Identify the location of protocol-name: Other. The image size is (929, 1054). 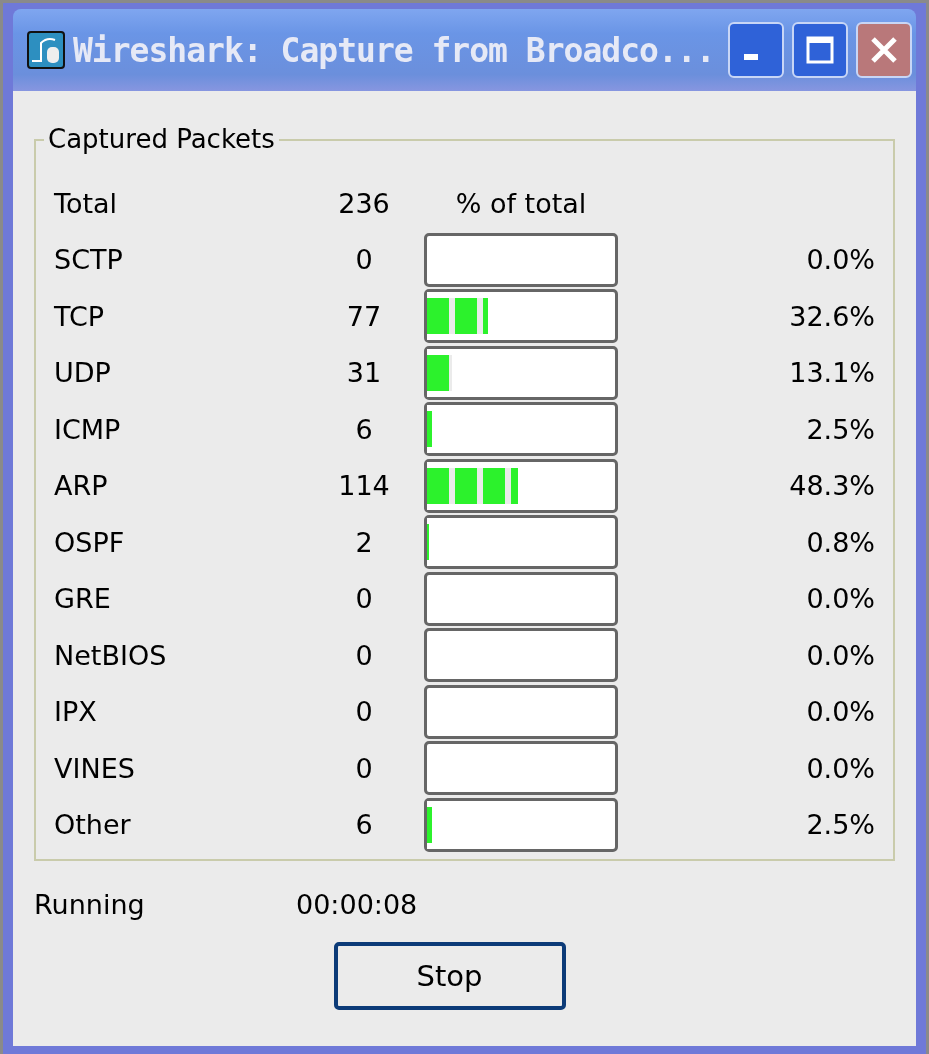
(93, 825).